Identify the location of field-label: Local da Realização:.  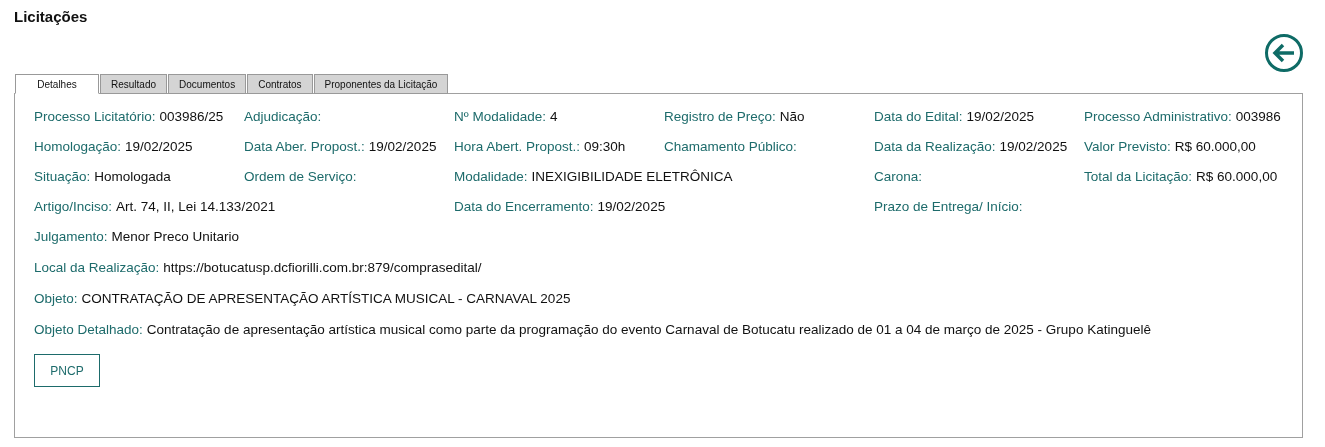
(97, 267).